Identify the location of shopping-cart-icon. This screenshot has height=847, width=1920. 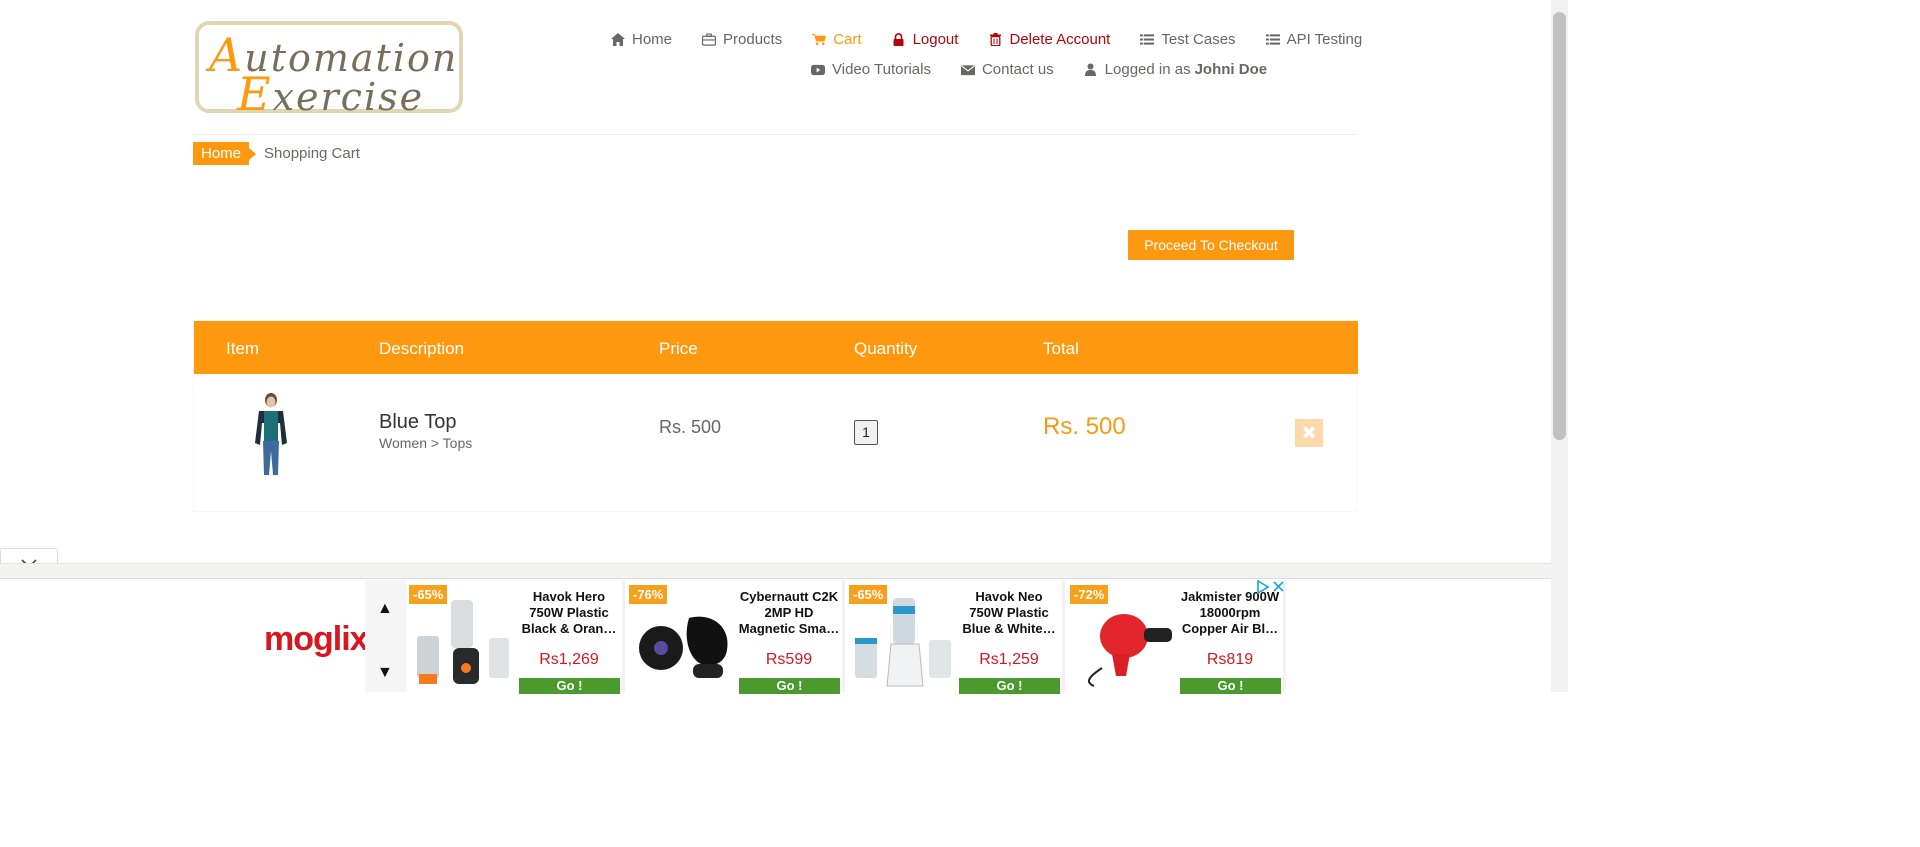
(819, 40).